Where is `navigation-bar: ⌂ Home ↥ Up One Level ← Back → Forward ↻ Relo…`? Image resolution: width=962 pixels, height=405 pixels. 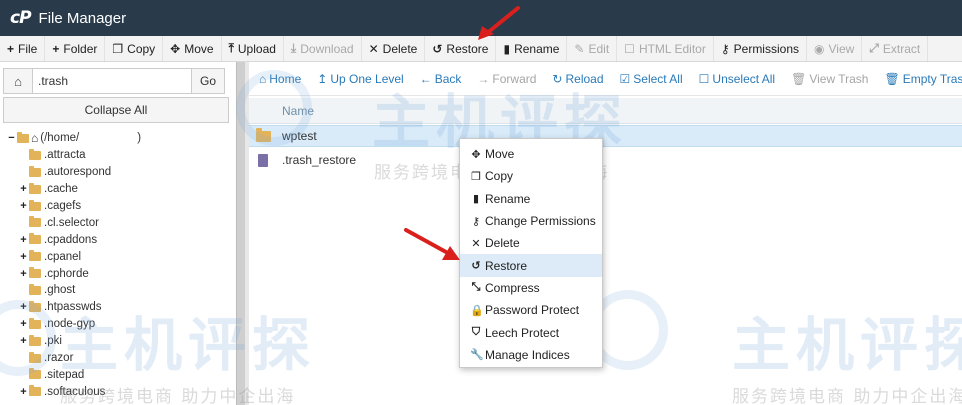
navigation-bar: ⌂ Home ↥ Up One Level ← Back → Forward ↻ Relo… is located at coordinates (605, 79).